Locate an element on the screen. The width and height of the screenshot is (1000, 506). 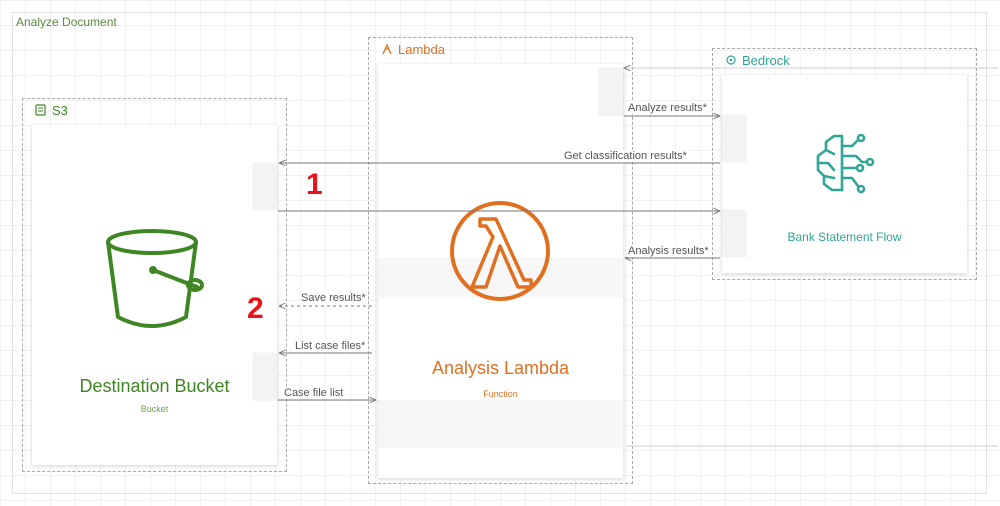
label-analyze-results: Analyze results* is located at coordinates (667, 108).